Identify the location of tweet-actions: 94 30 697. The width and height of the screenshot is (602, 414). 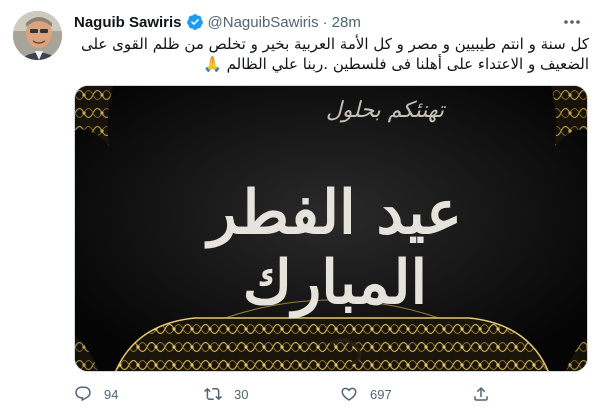
(331, 394).